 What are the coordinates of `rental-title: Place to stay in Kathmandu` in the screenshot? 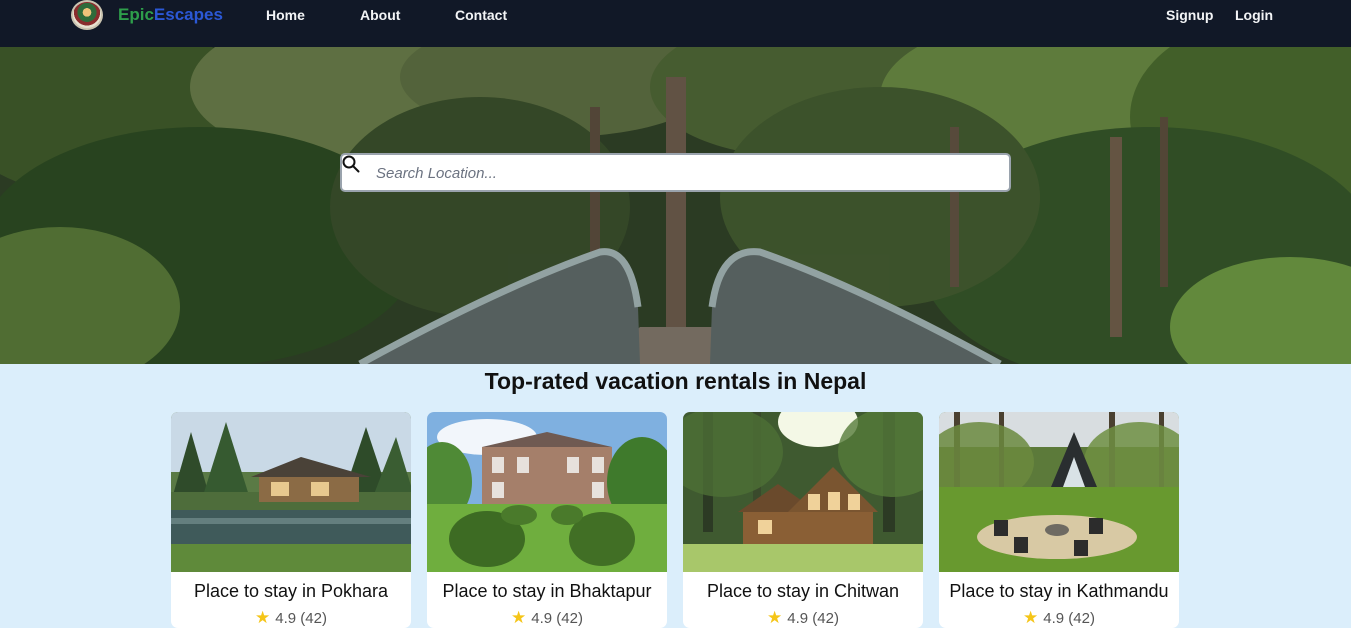 It's located at (1059, 591).